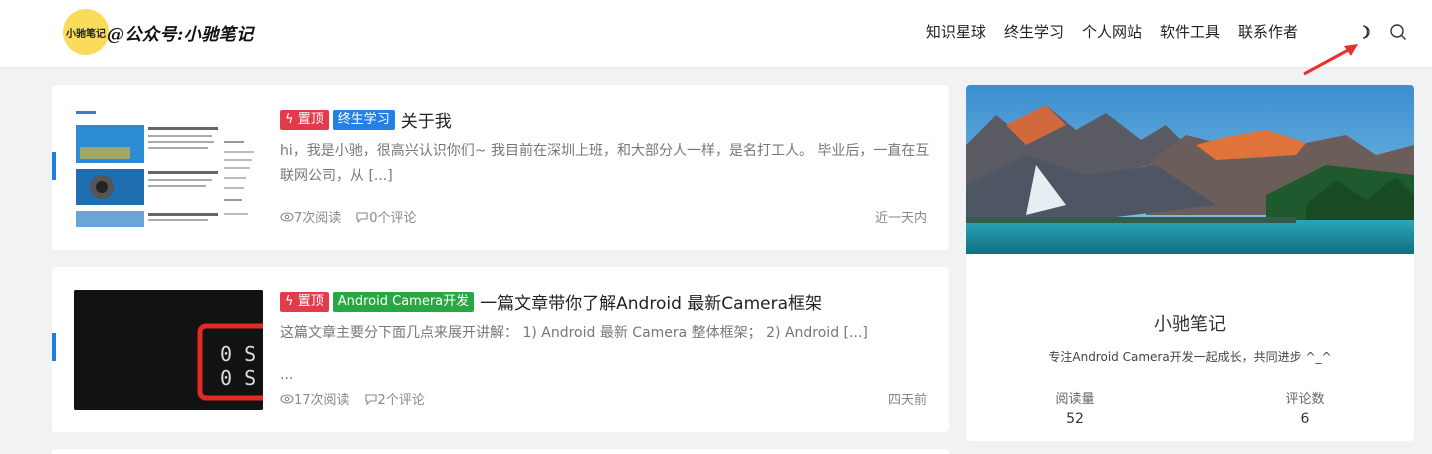  I want to click on profile-cover-image, so click(1190, 169).